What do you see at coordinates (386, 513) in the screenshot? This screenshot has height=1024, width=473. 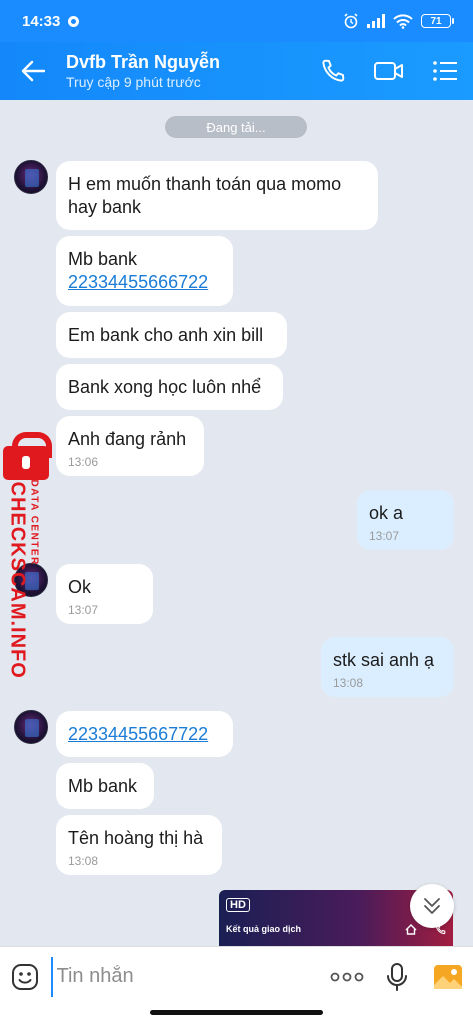 I see `message-text: ok a` at bounding box center [386, 513].